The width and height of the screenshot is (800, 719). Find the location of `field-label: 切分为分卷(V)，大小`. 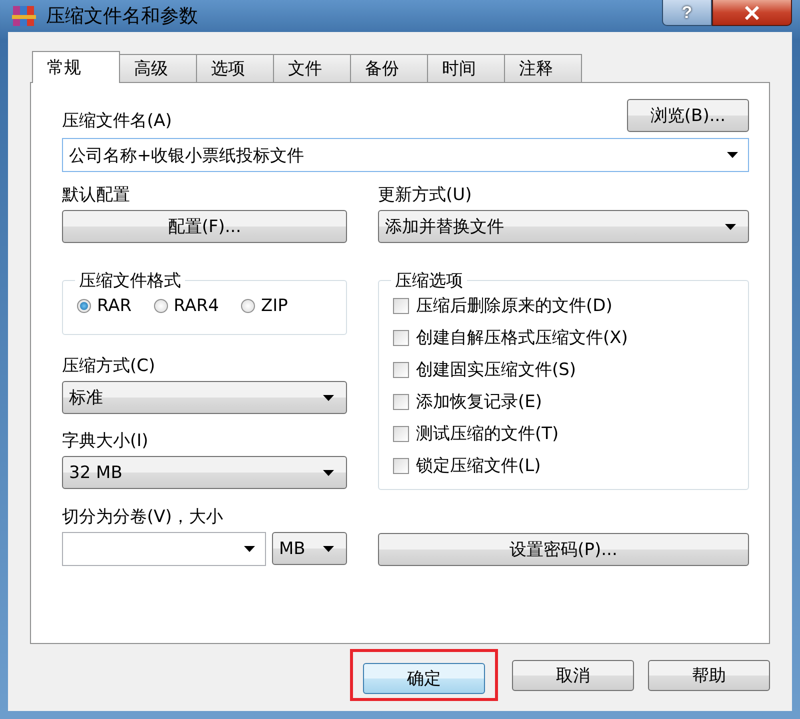

field-label: 切分为分卷(V)，大小 is located at coordinates (143, 517).